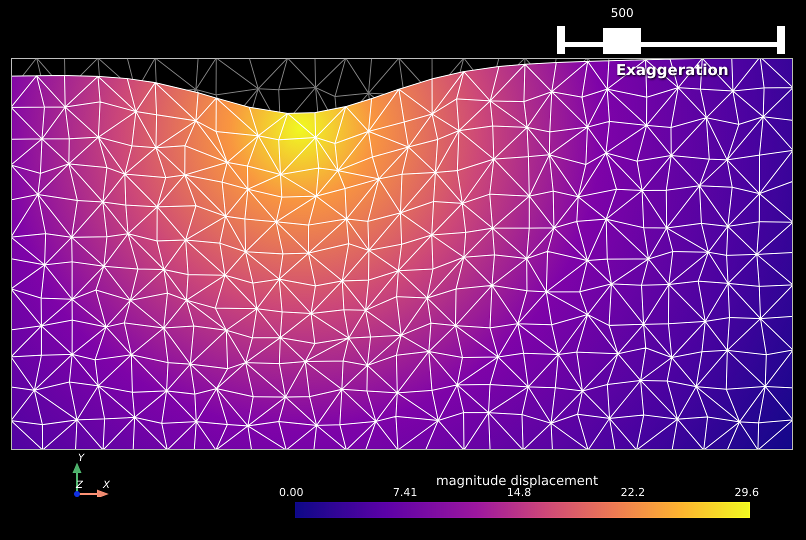  I want to click on tick-label: 7.41, so click(405, 492).